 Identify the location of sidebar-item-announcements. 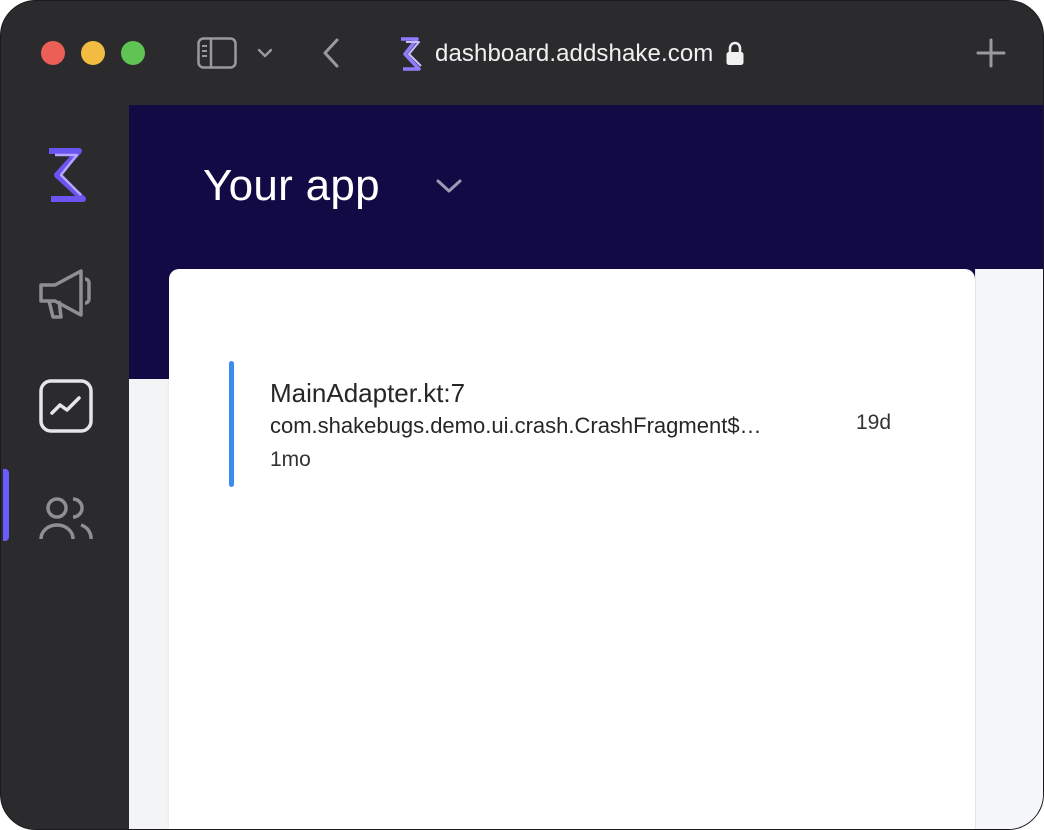
(65, 294).